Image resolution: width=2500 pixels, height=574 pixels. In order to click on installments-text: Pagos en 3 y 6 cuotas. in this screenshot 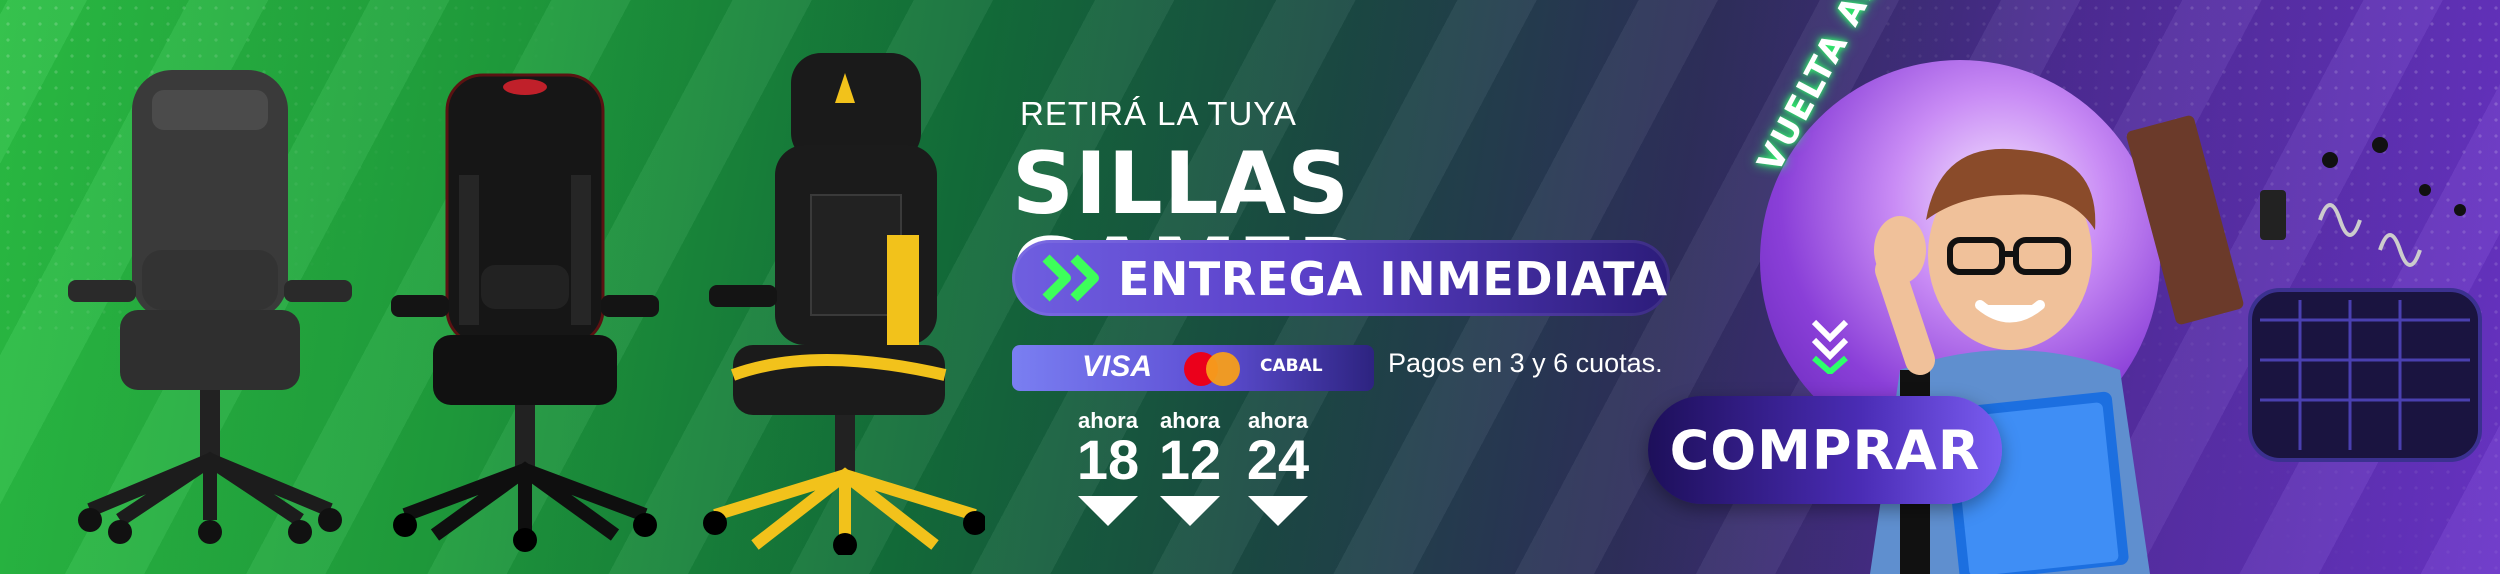, I will do `click(1525, 363)`.